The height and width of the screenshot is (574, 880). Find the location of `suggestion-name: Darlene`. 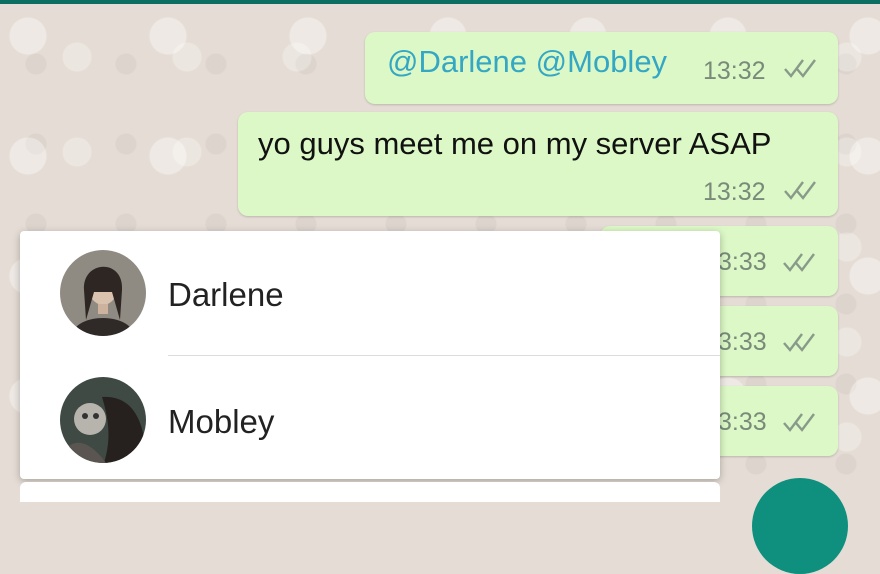

suggestion-name: Darlene is located at coordinates (226, 294).